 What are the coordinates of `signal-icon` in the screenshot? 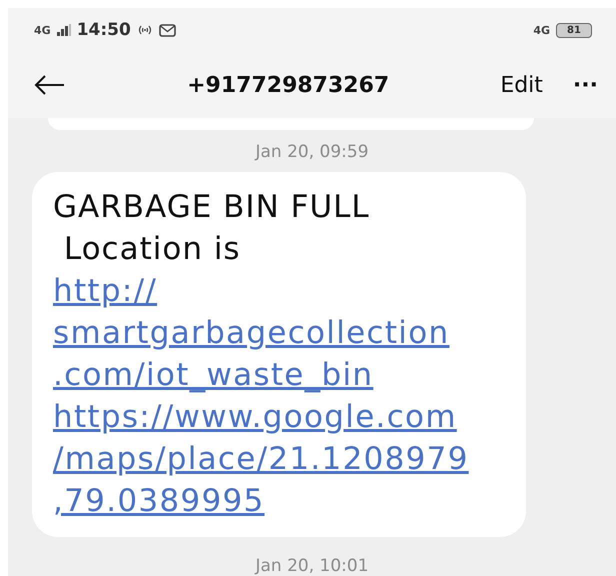 It's located at (63, 30).